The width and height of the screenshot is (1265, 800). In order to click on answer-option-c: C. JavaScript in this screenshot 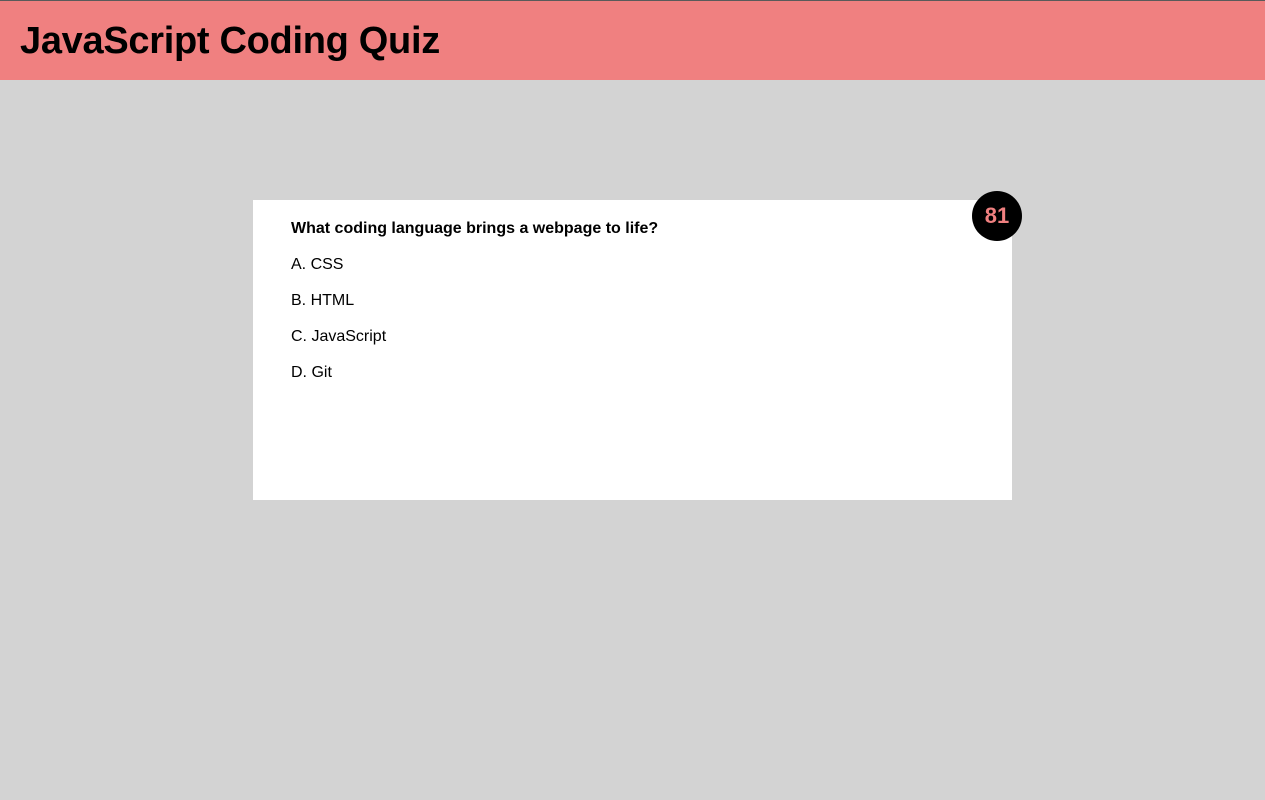, I will do `click(338, 345)`.